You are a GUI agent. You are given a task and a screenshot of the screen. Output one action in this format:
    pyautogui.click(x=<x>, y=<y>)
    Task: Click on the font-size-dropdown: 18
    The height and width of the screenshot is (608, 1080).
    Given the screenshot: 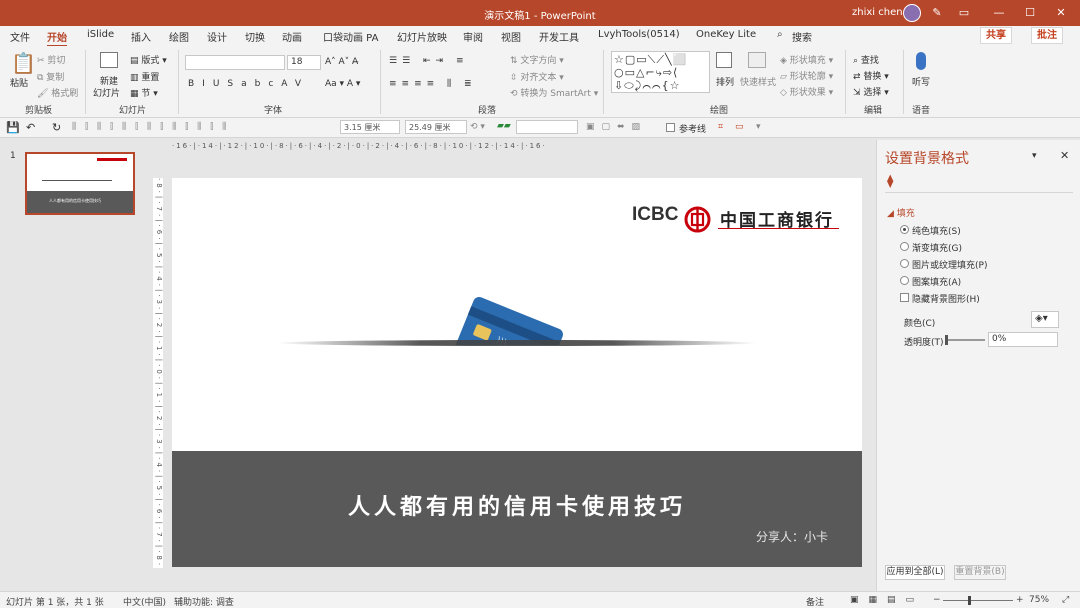 What is the action you would take?
    pyautogui.click(x=304, y=62)
    